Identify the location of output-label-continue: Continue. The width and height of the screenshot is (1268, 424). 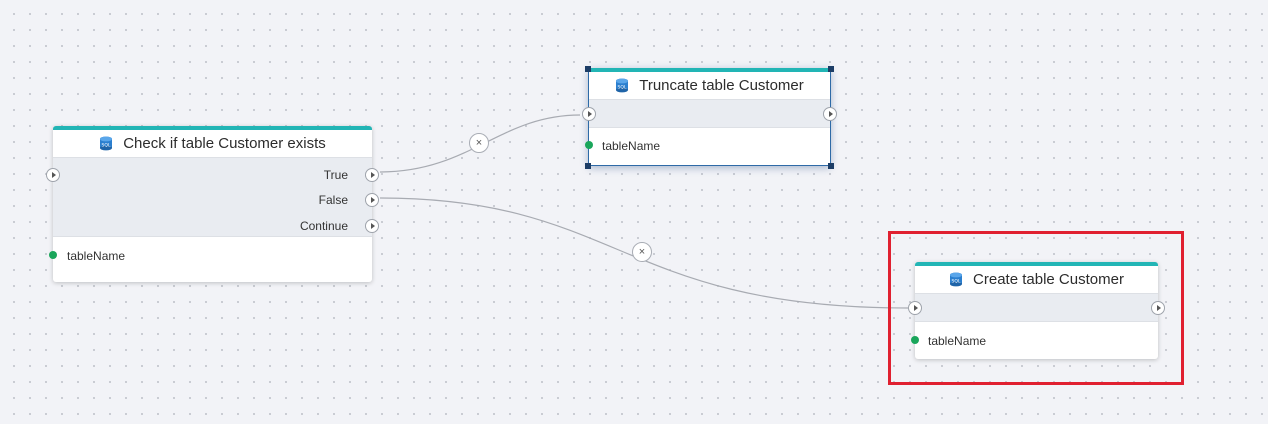
(323, 226).